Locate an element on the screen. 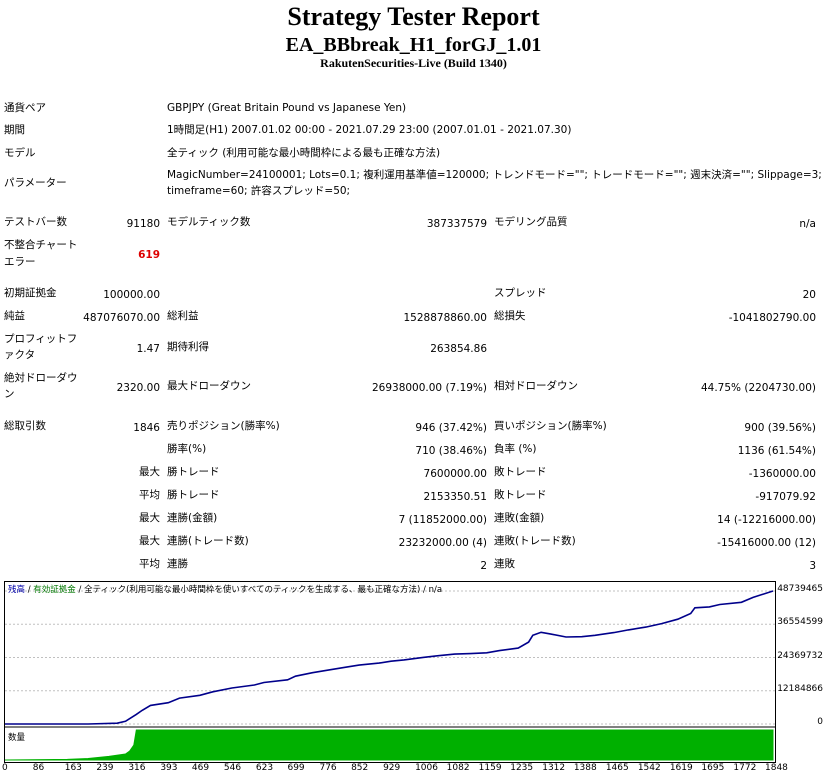 This screenshot has height=780, width=827. mismatch-label-2: エラー is located at coordinates (20, 262).